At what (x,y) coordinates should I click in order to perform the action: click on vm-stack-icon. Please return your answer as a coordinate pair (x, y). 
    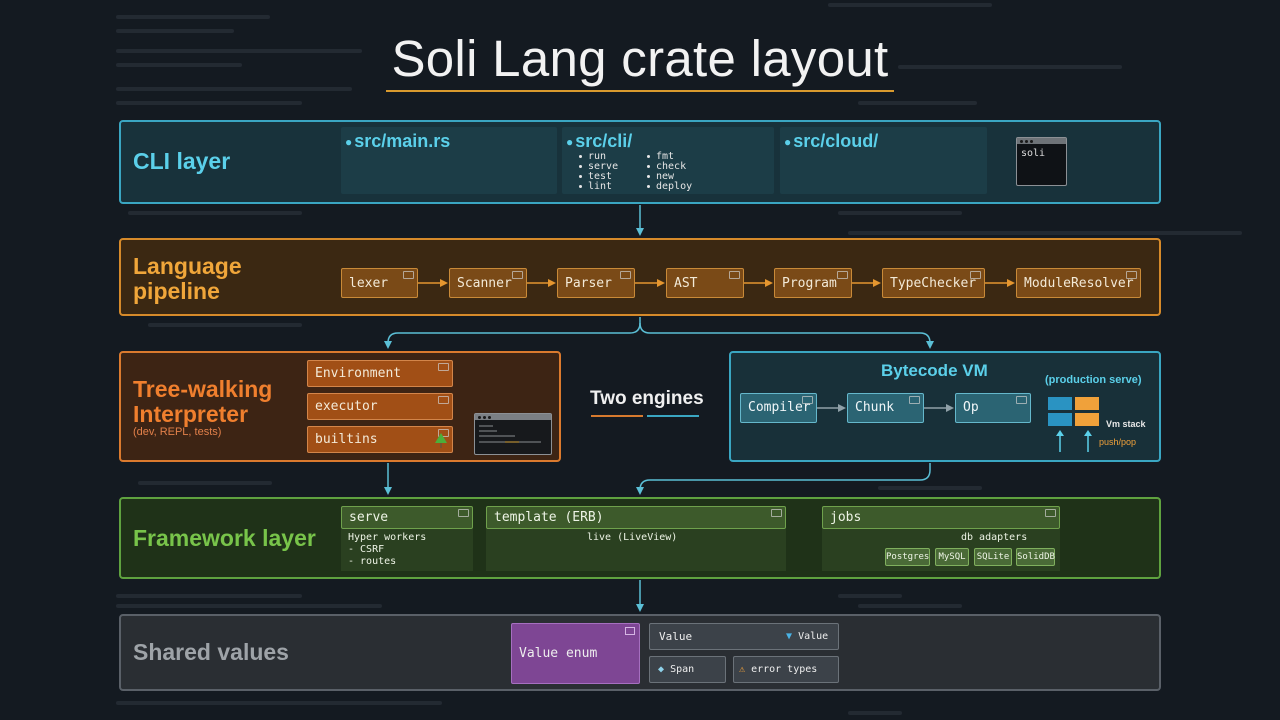
    Looking at the image, I should click on (1073, 424).